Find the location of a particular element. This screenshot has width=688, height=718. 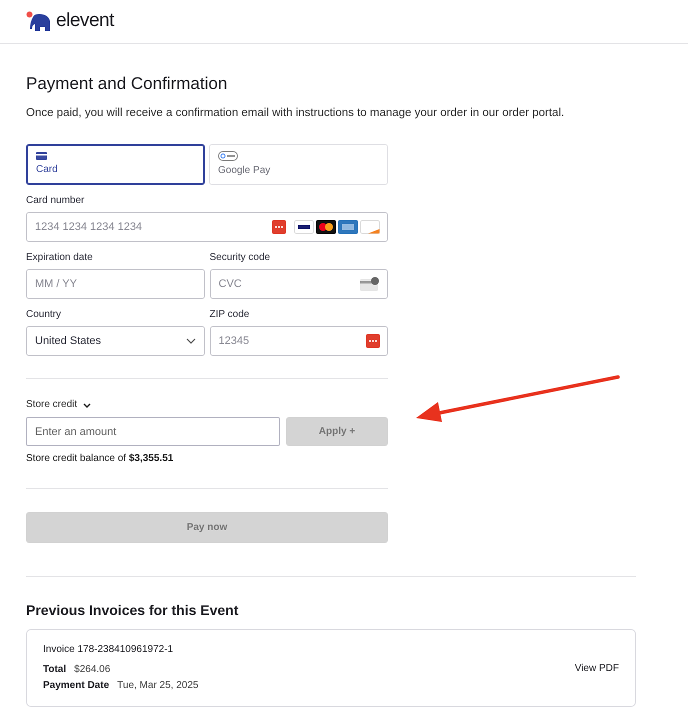

page-title: Payment and Confirmation is located at coordinates (127, 84).